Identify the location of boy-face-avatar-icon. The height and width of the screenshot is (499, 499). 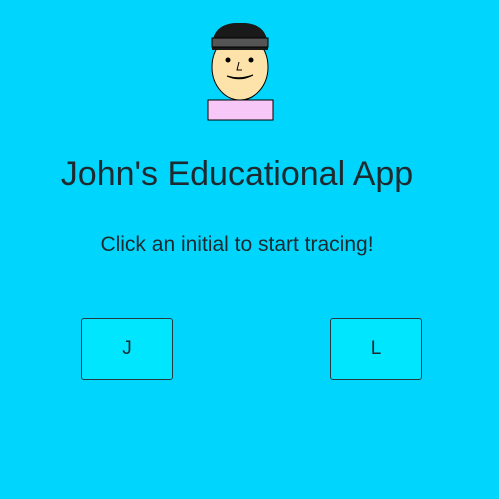
(240, 71).